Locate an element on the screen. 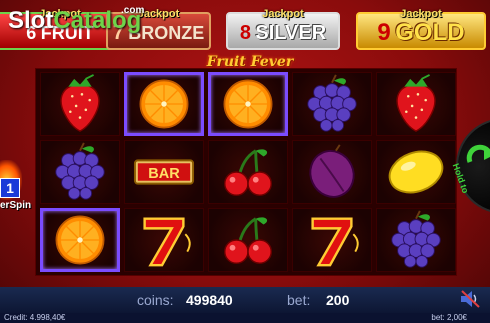  bet-label: bet: is located at coordinates (299, 300).